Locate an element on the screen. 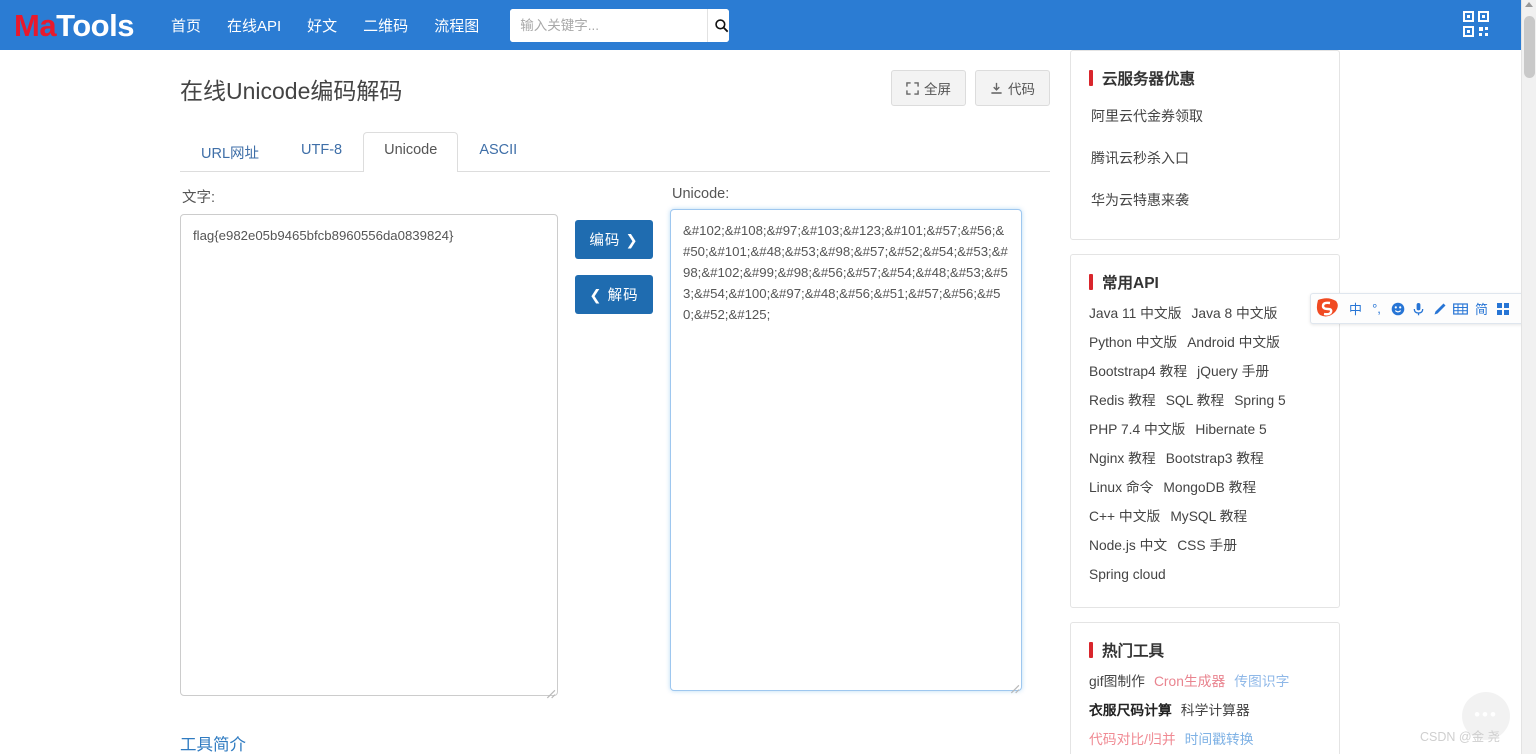 The width and height of the screenshot is (1536, 754). api-link: Hibernate 5 is located at coordinates (1230, 429).